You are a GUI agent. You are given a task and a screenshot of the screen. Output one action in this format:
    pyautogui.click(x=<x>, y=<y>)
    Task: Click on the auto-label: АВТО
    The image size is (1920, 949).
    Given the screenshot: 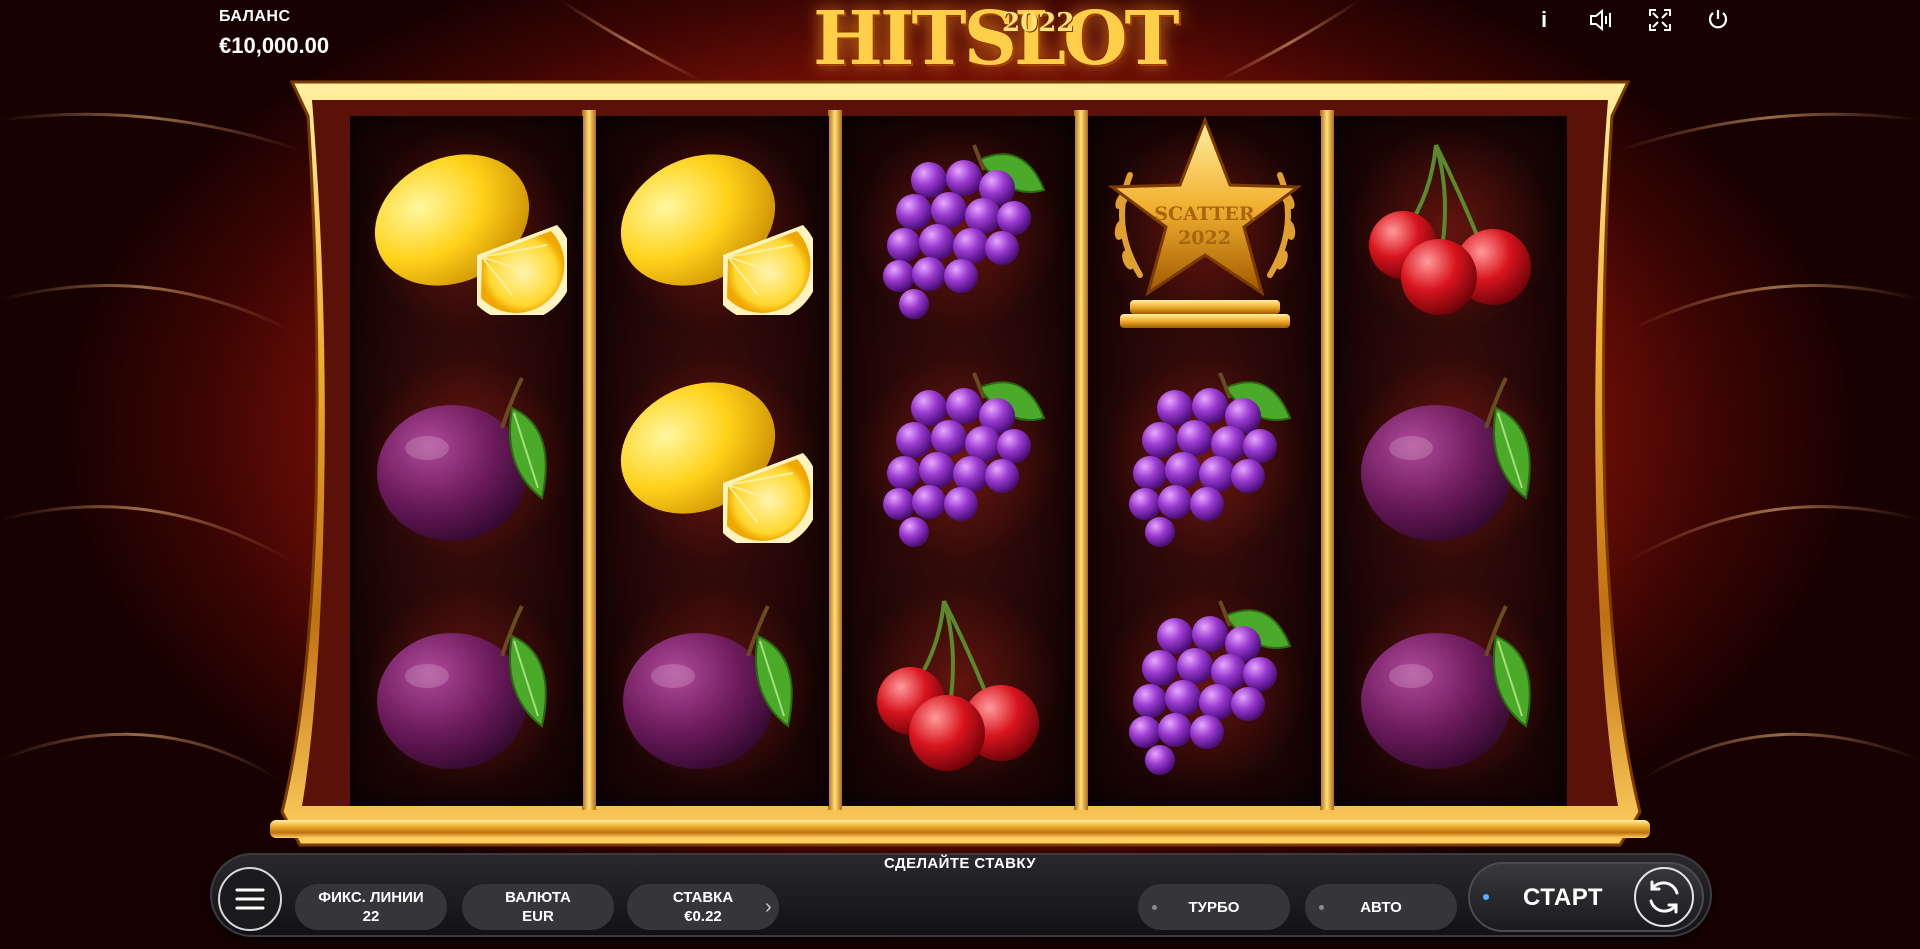 What is the action you would take?
    pyautogui.click(x=1381, y=907)
    